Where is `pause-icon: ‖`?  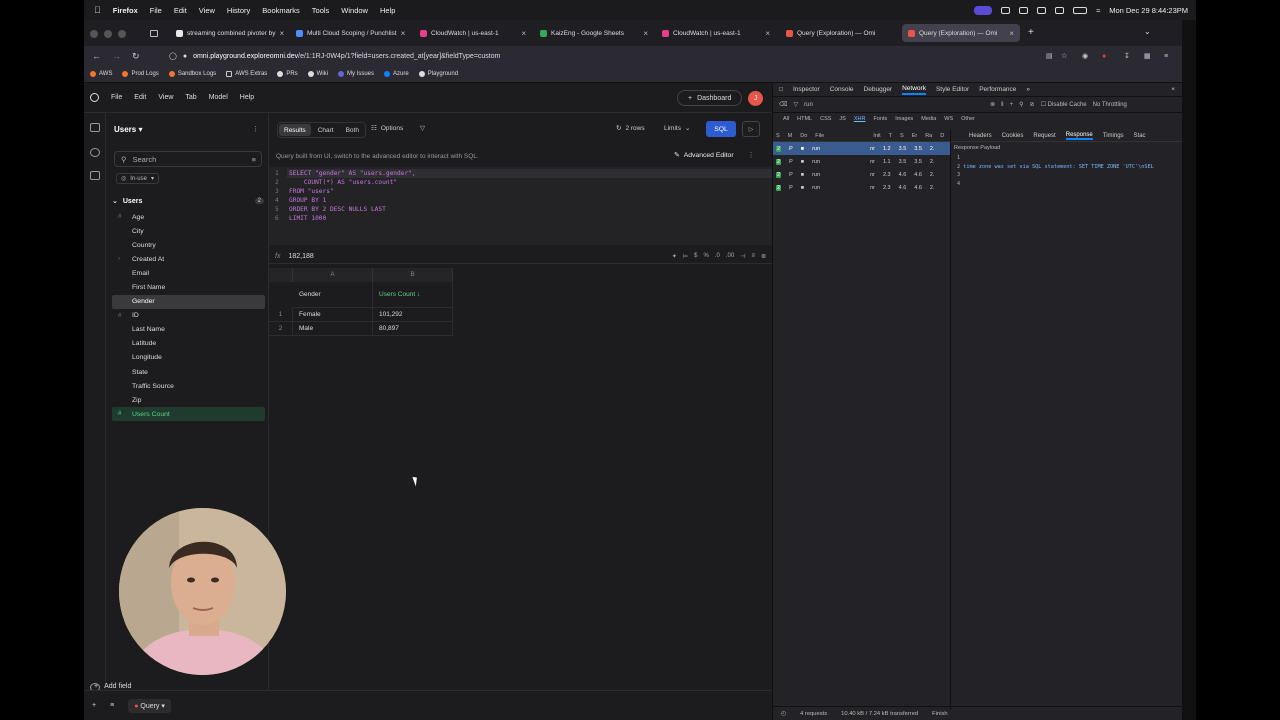
pause-icon: ‖ is located at coordinates (1002, 105).